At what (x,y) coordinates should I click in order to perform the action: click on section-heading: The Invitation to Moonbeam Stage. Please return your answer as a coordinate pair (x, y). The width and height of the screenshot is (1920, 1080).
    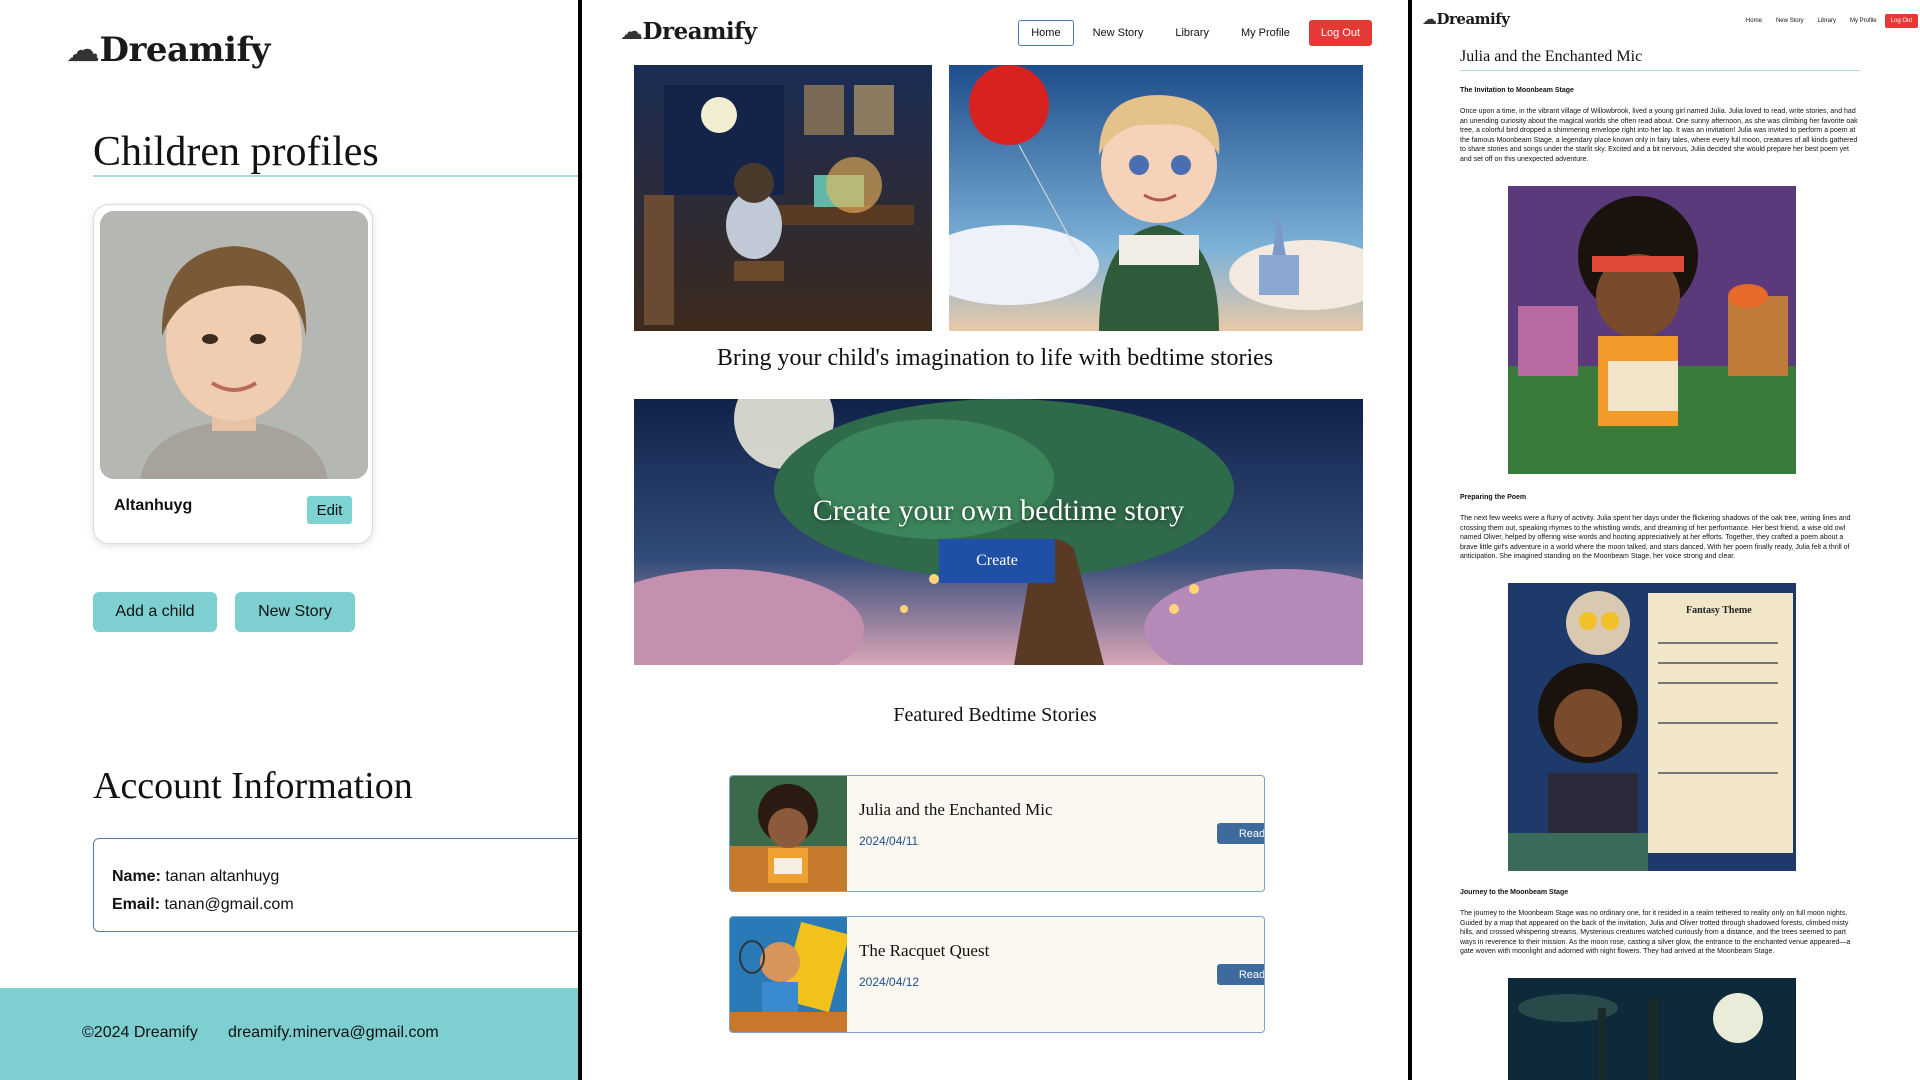
    Looking at the image, I should click on (1517, 90).